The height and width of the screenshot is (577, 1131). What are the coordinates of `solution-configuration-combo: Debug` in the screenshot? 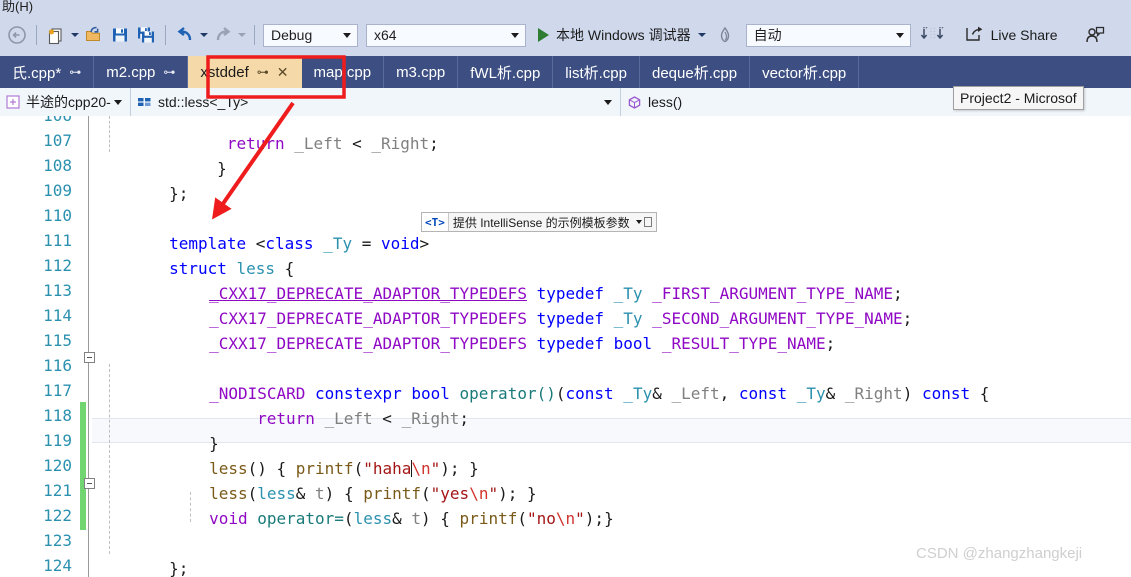 It's located at (310, 35).